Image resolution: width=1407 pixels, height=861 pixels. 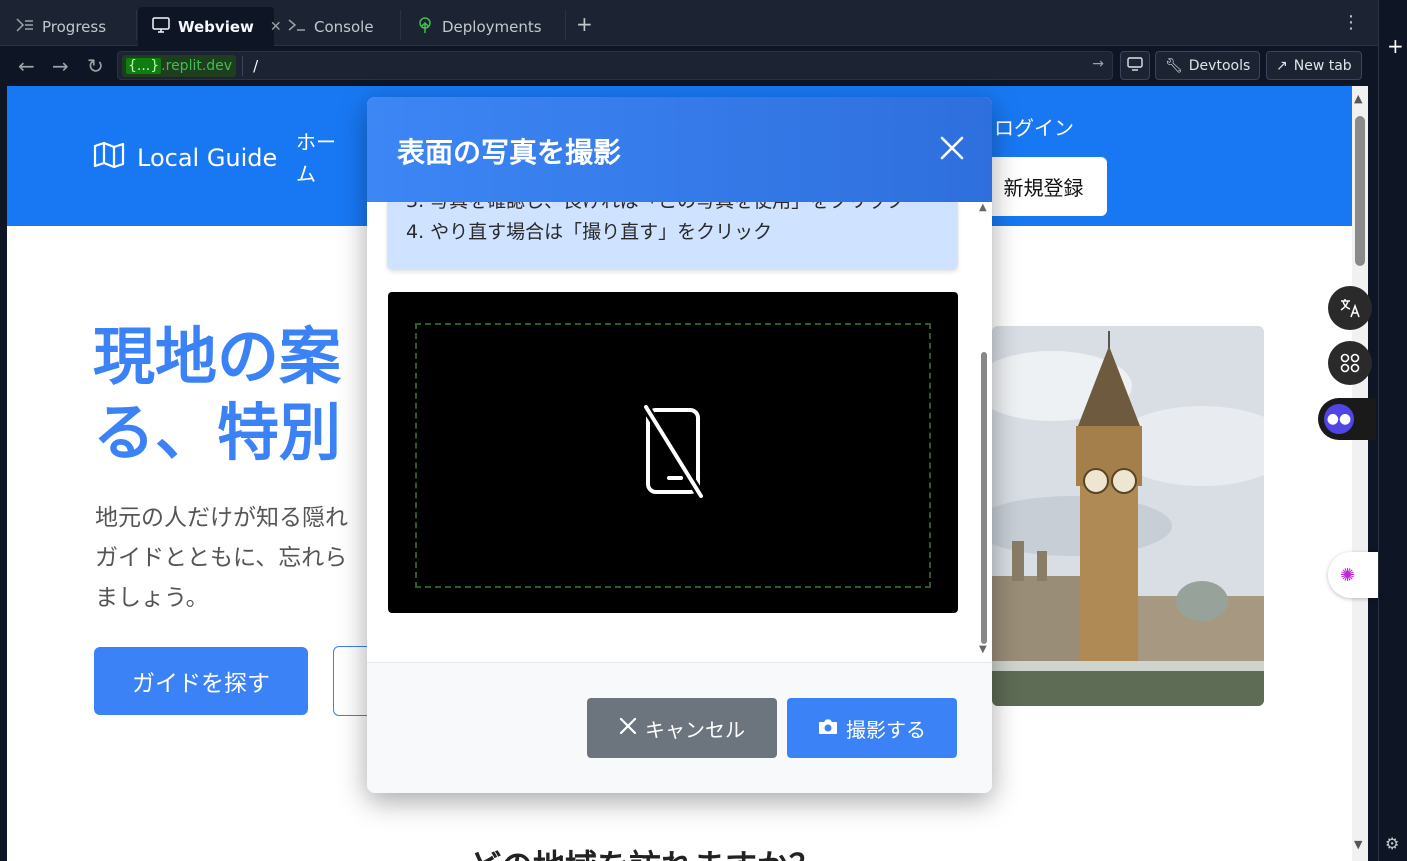 I want to click on tab-label: Progress, so click(x=74, y=26).